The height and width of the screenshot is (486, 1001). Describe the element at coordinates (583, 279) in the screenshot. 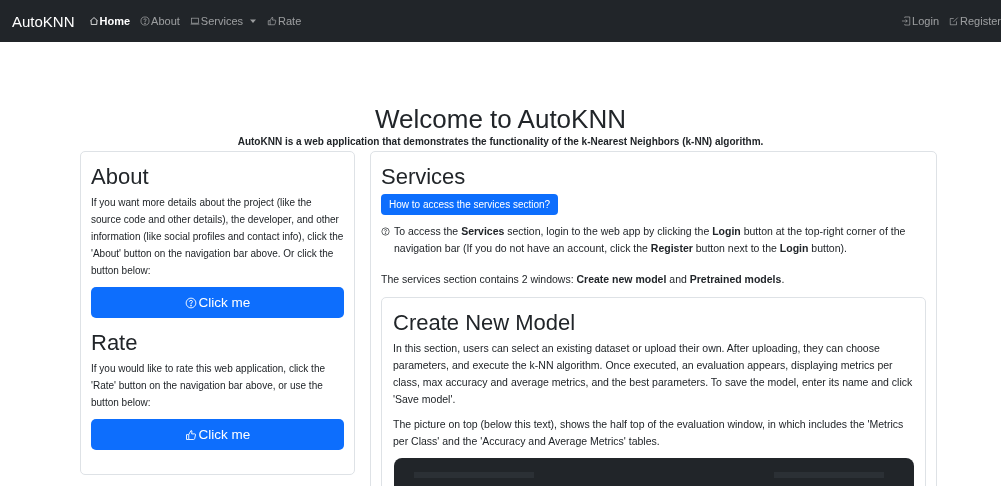

I see `summary-text: The services section contains 2 windows: Create new model and Pretrained models.` at that location.